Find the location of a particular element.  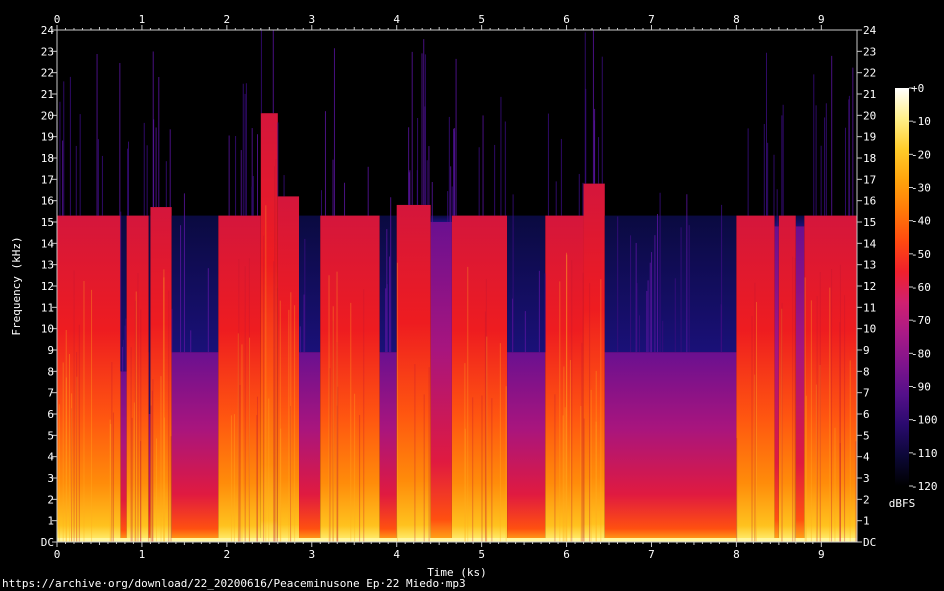

y-tick-label: 19 is located at coordinates (869, 137).